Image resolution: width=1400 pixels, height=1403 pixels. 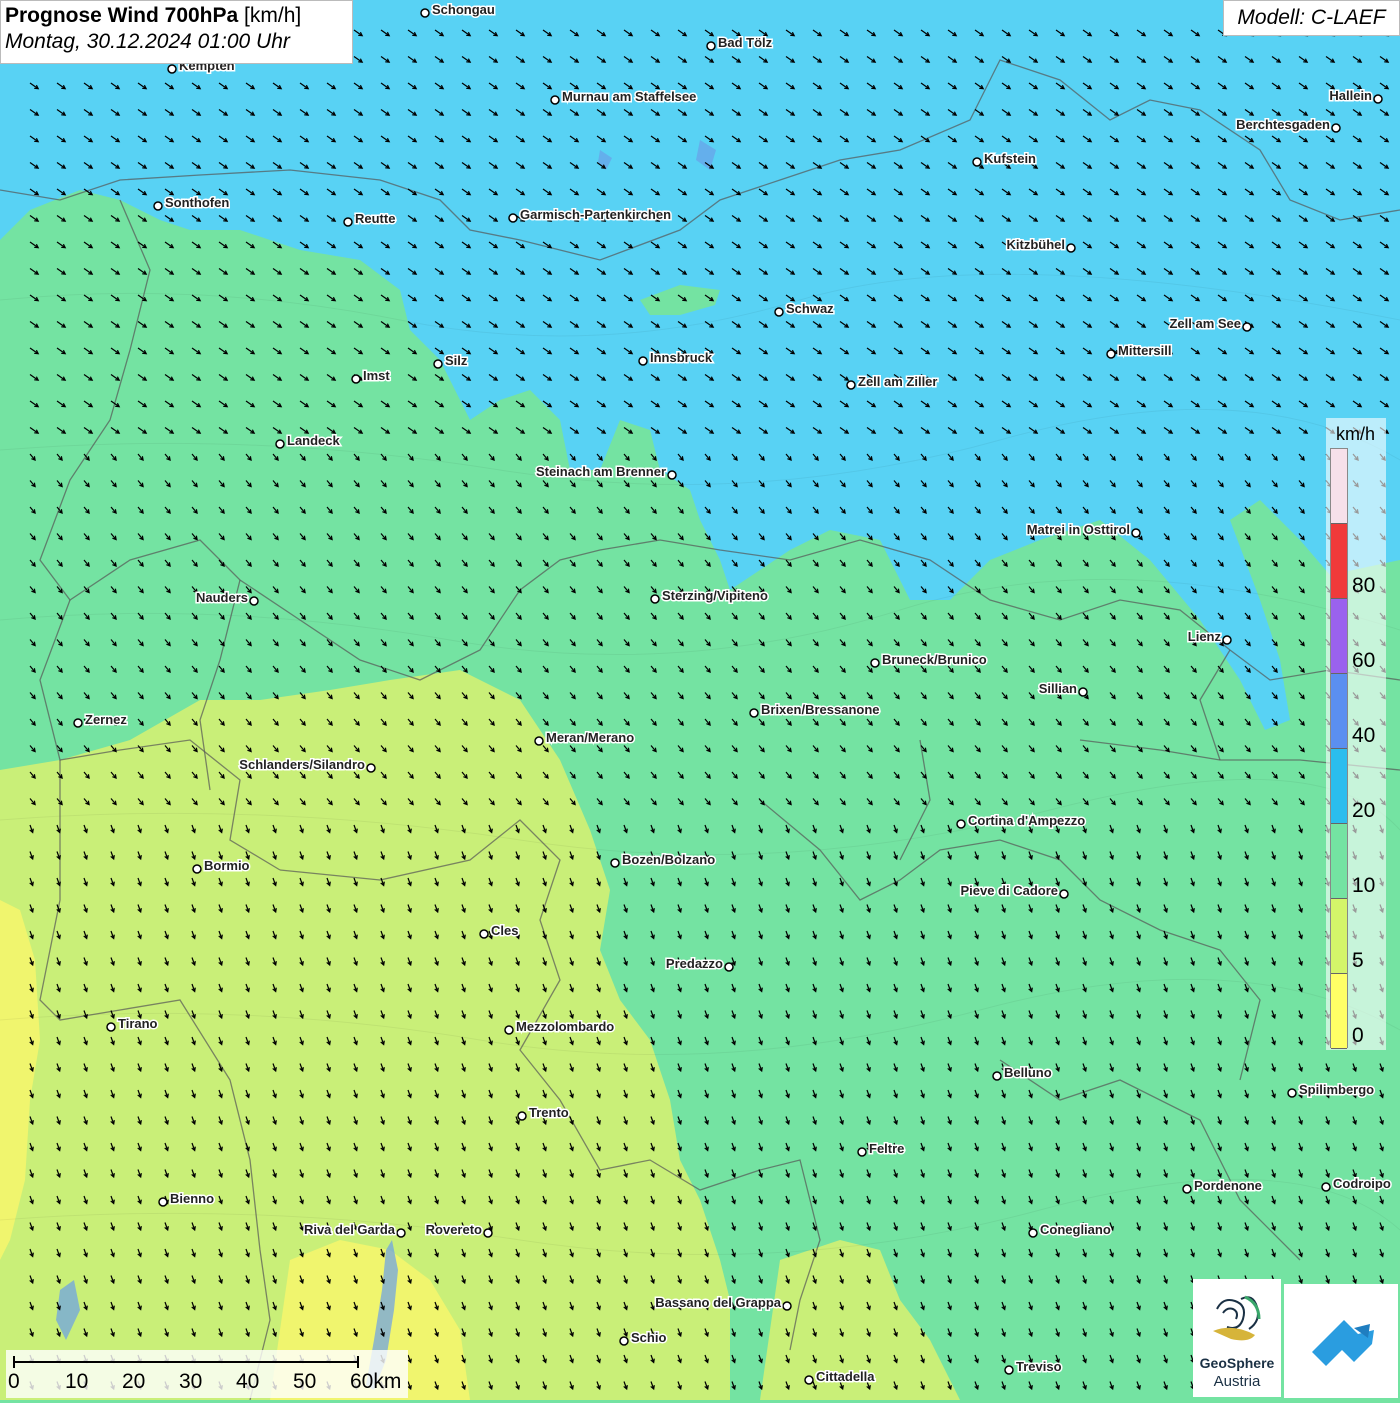 What do you see at coordinates (1222, 1186) in the screenshot?
I see `city-marker: Pordenone` at bounding box center [1222, 1186].